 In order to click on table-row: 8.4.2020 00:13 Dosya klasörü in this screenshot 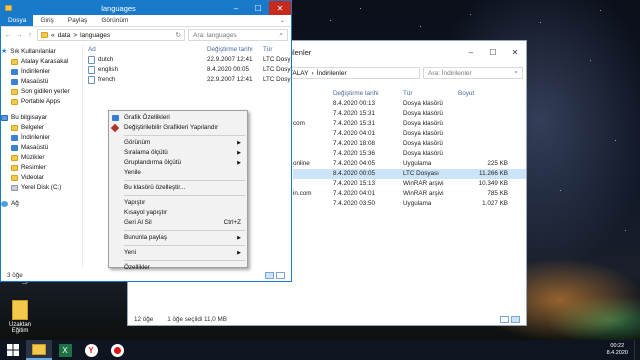, I will do `click(409, 104)`.